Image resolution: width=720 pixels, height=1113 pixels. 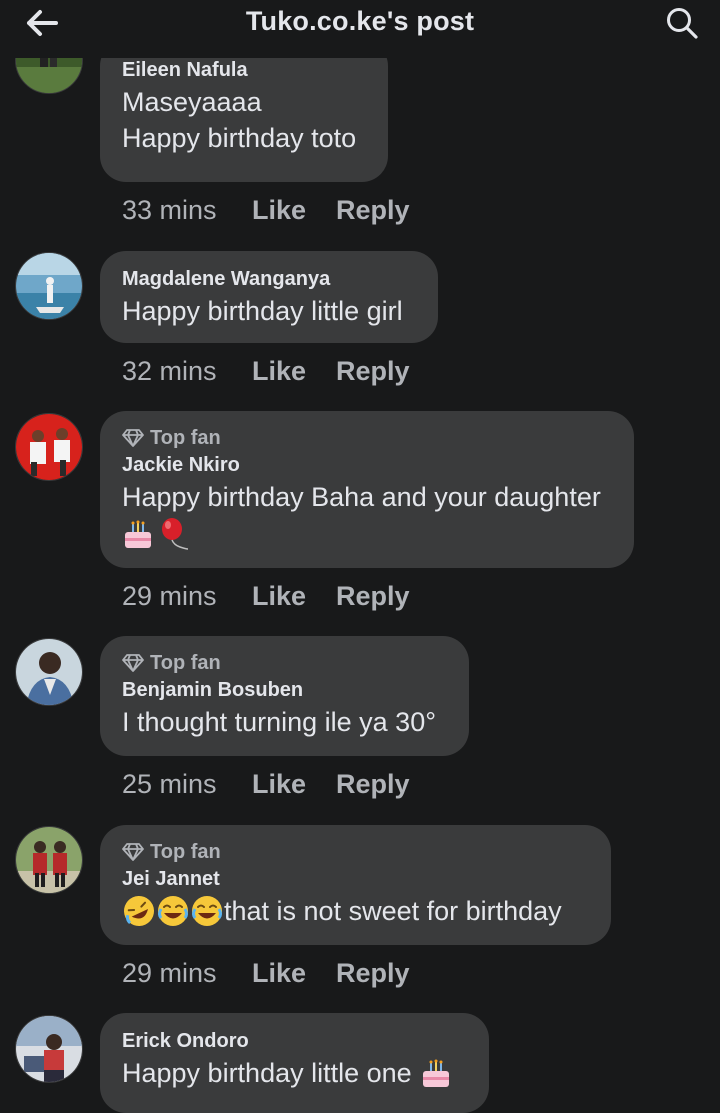 I want to click on comment-actions: 32 mins Like Reply, so click(x=266, y=371).